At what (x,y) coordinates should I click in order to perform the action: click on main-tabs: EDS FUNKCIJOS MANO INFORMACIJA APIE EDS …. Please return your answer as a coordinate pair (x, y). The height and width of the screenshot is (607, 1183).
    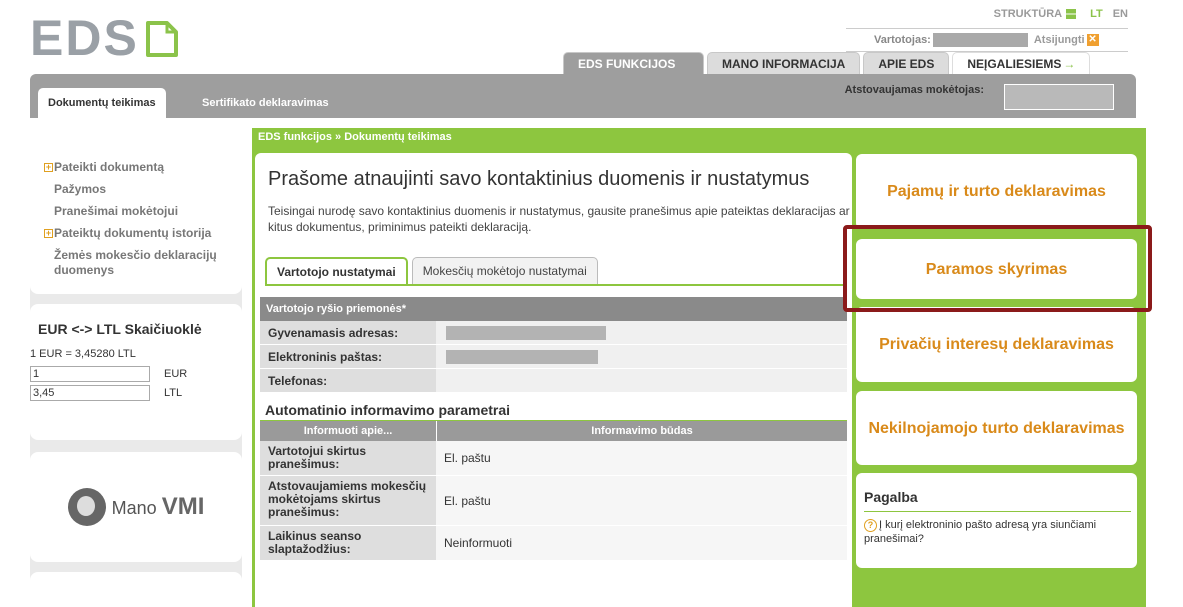
    Looking at the image, I should click on (827, 63).